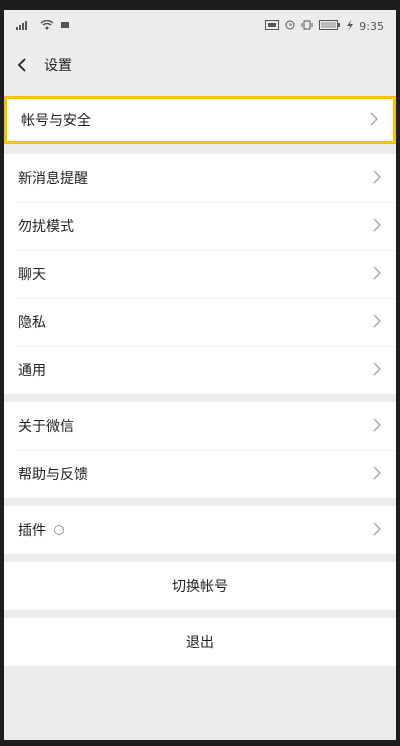 This screenshot has width=400, height=746. I want to click on row-label: 插件, so click(41, 530).